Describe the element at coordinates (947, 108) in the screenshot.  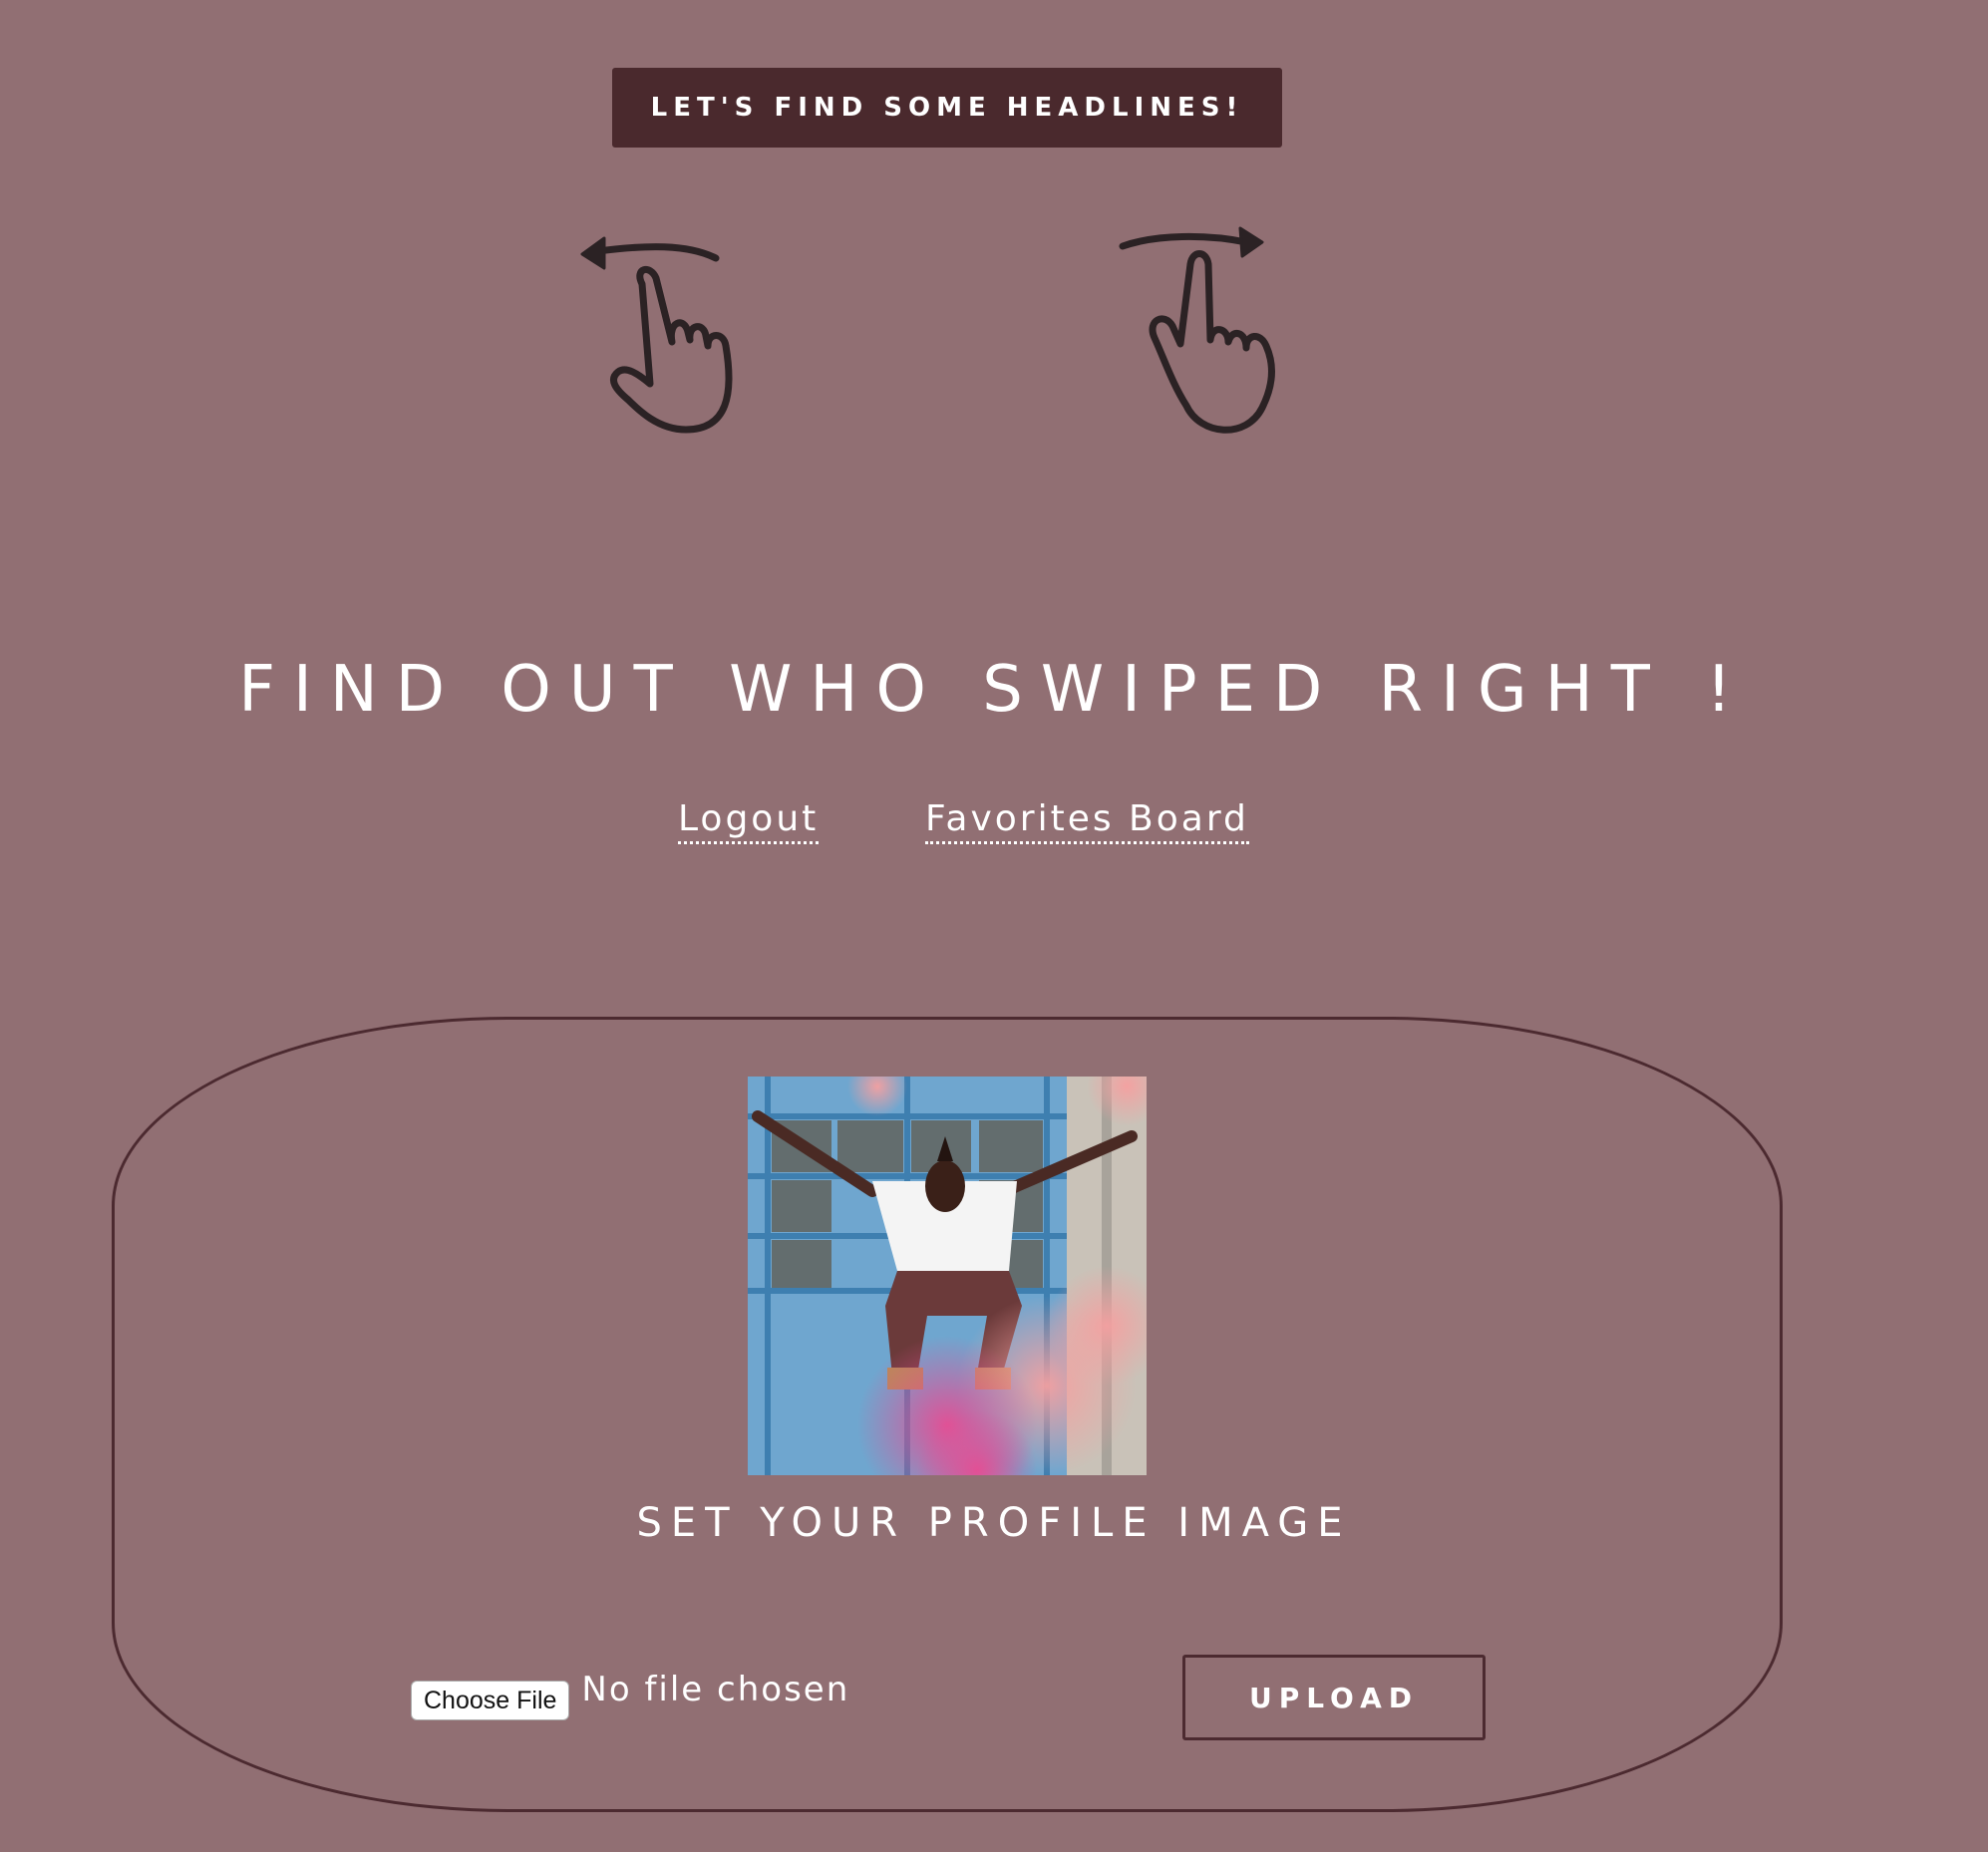
I see `find-headlines-button: LET'S FIND SOME HEADLINES!` at that location.